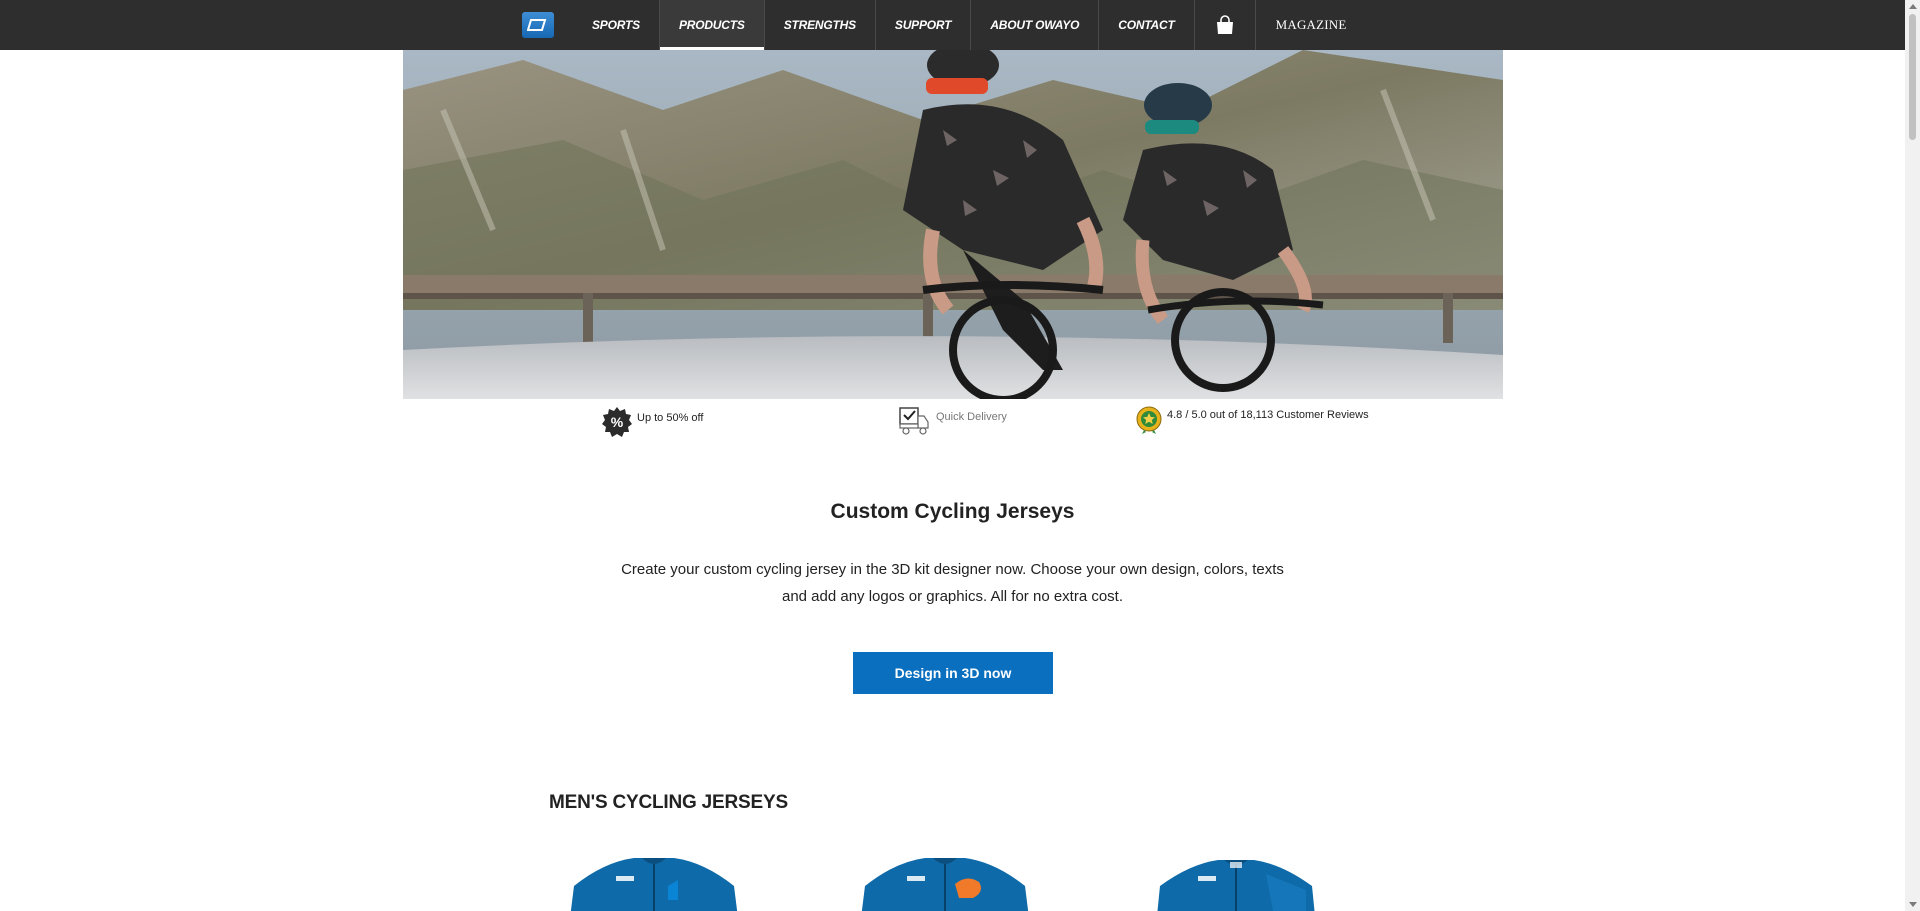  What do you see at coordinates (670, 418) in the screenshot?
I see `discount-text: Up to 50% off` at bounding box center [670, 418].